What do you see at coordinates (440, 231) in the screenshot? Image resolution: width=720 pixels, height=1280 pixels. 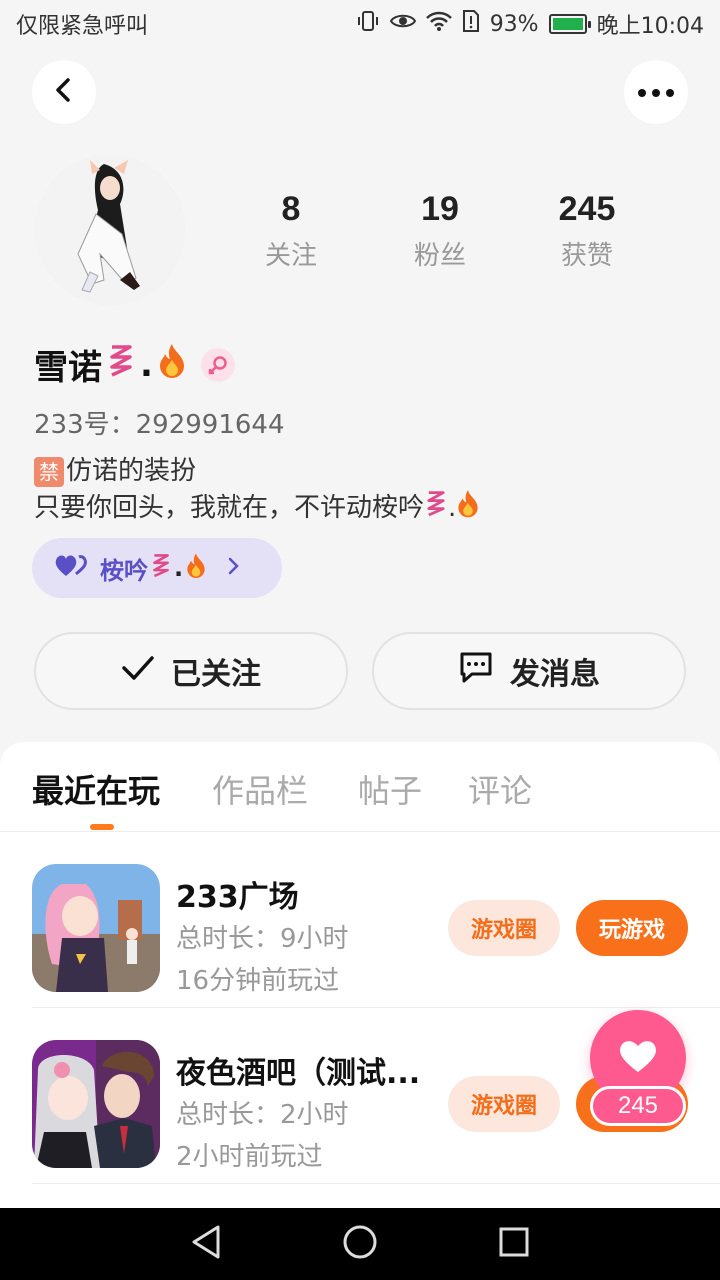 I see `stat-fans: 19 粉丝` at bounding box center [440, 231].